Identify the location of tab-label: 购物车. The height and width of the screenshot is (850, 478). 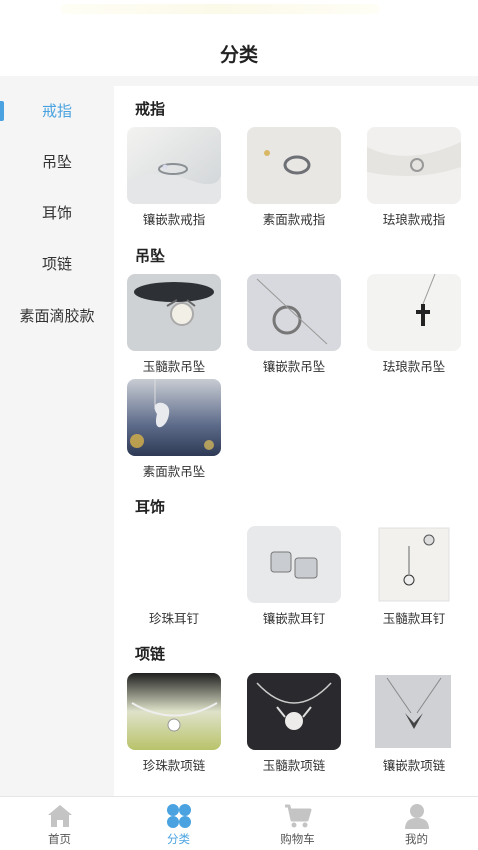
(297, 839).